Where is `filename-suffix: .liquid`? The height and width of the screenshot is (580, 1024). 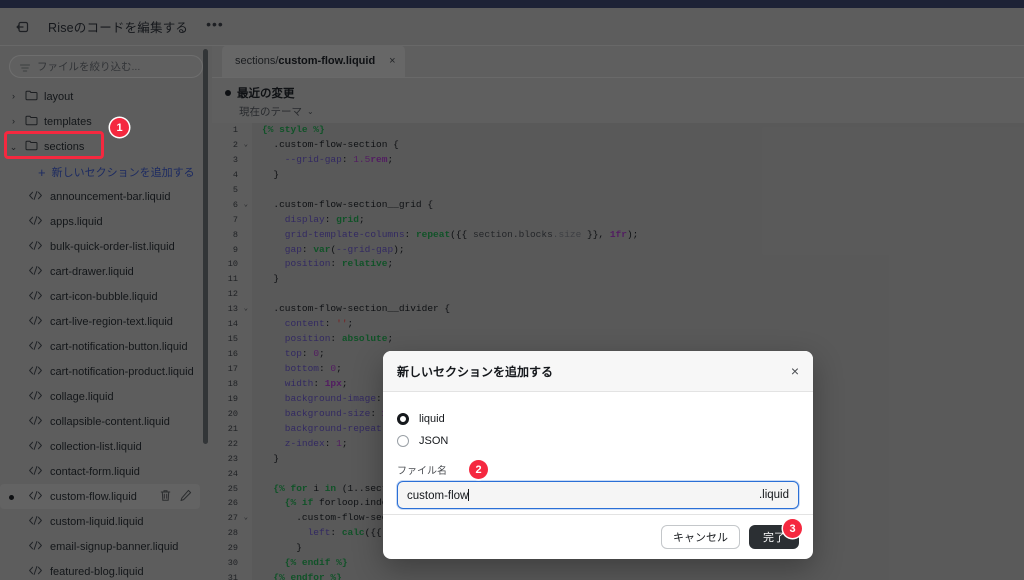 filename-suffix: .liquid is located at coordinates (773, 495).